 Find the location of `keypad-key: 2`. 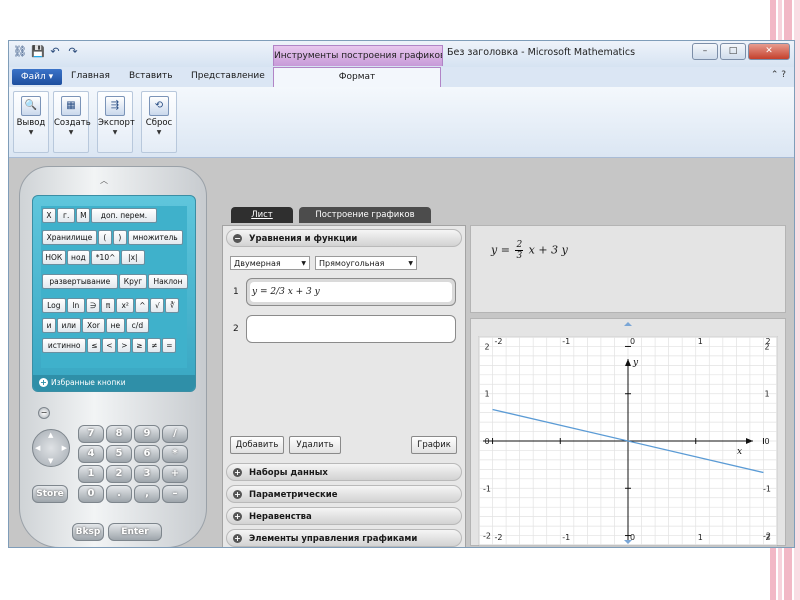

keypad-key: 2 is located at coordinates (119, 474).